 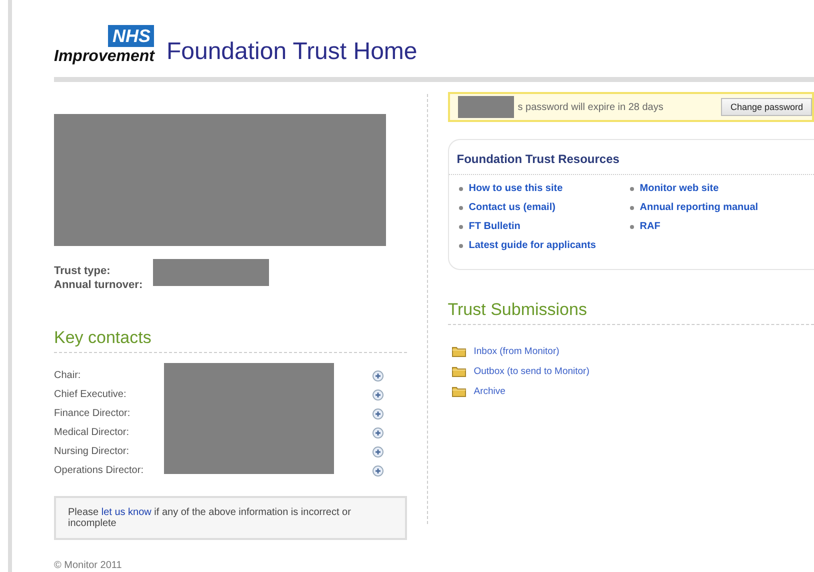 What do you see at coordinates (83, 271) in the screenshot?
I see `field-label: Trust type:` at bounding box center [83, 271].